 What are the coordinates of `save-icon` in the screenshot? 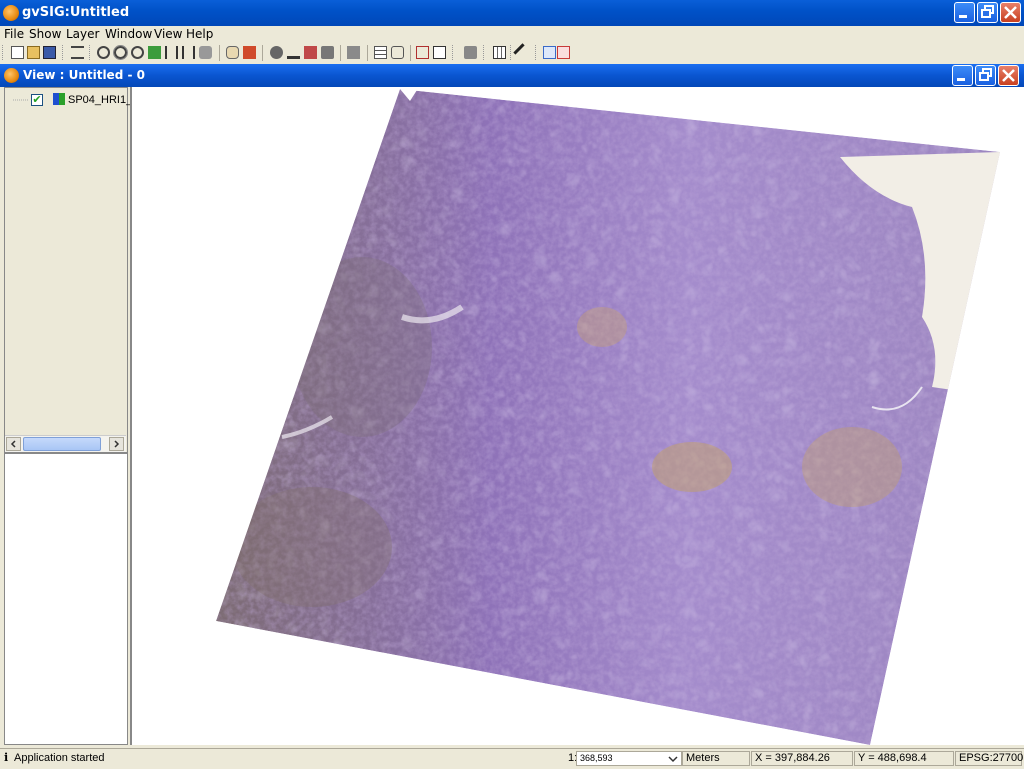 It's located at (49, 52).